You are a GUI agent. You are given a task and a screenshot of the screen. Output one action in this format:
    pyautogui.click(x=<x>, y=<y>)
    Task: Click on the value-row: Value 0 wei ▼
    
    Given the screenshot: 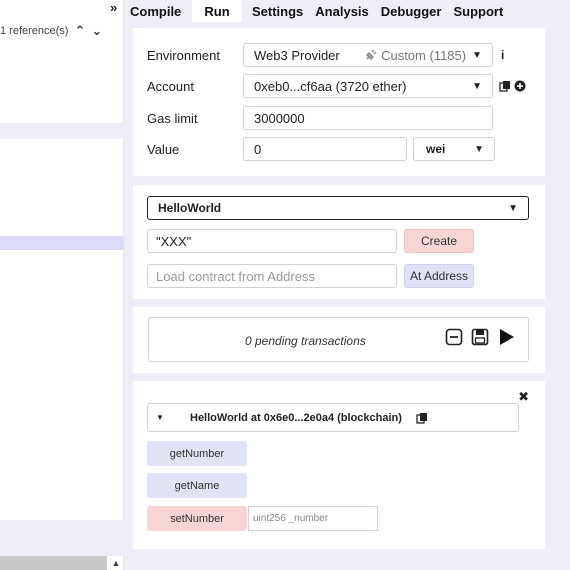 What is the action you would take?
    pyautogui.click(x=321, y=149)
    